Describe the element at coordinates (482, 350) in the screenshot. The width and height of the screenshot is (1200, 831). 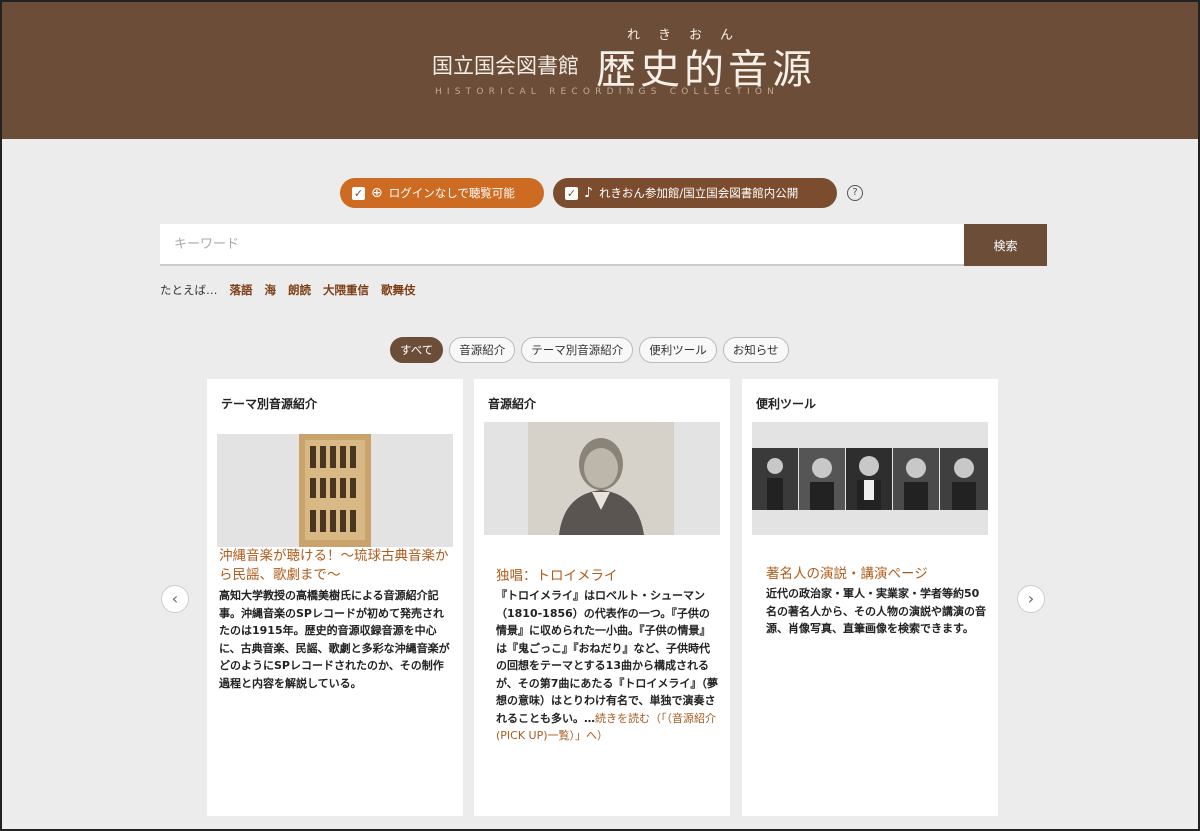
I see `tab-recording-intro: 音源紹介` at that location.